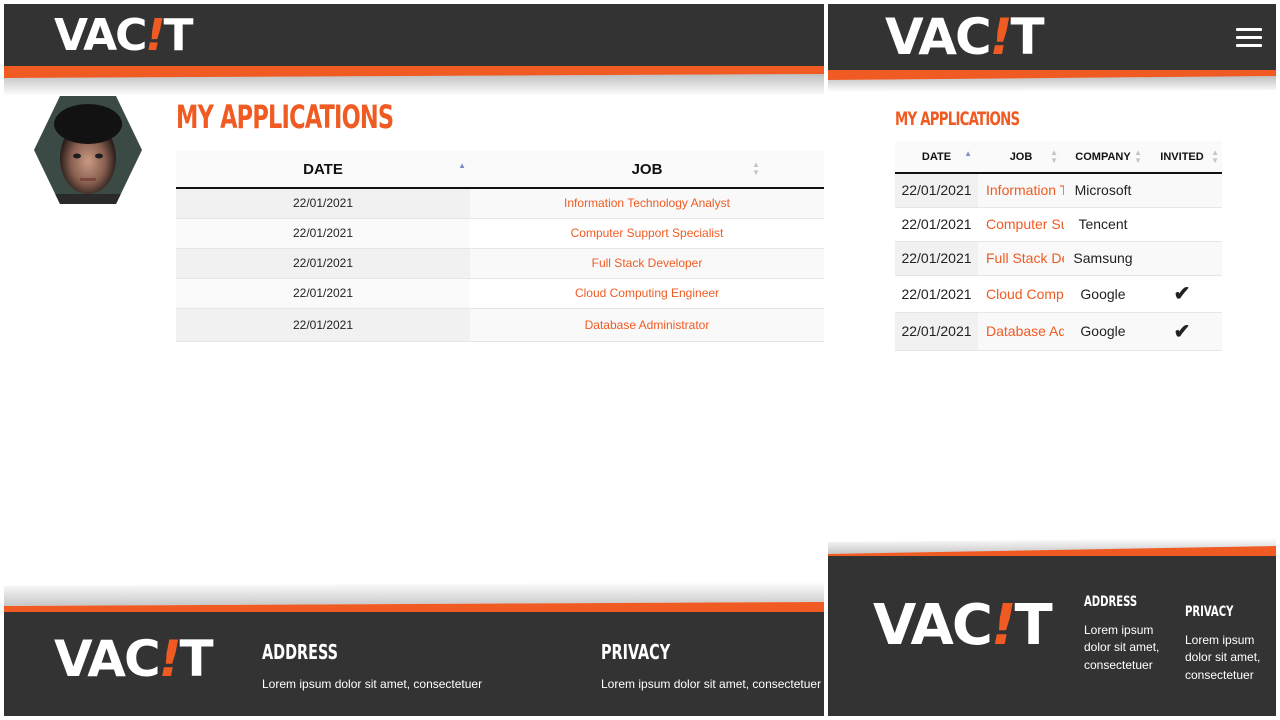 The width and height of the screenshot is (1280, 720). I want to click on table-row: 22/01/2021 Computer Support Specialist, so click(500, 233).